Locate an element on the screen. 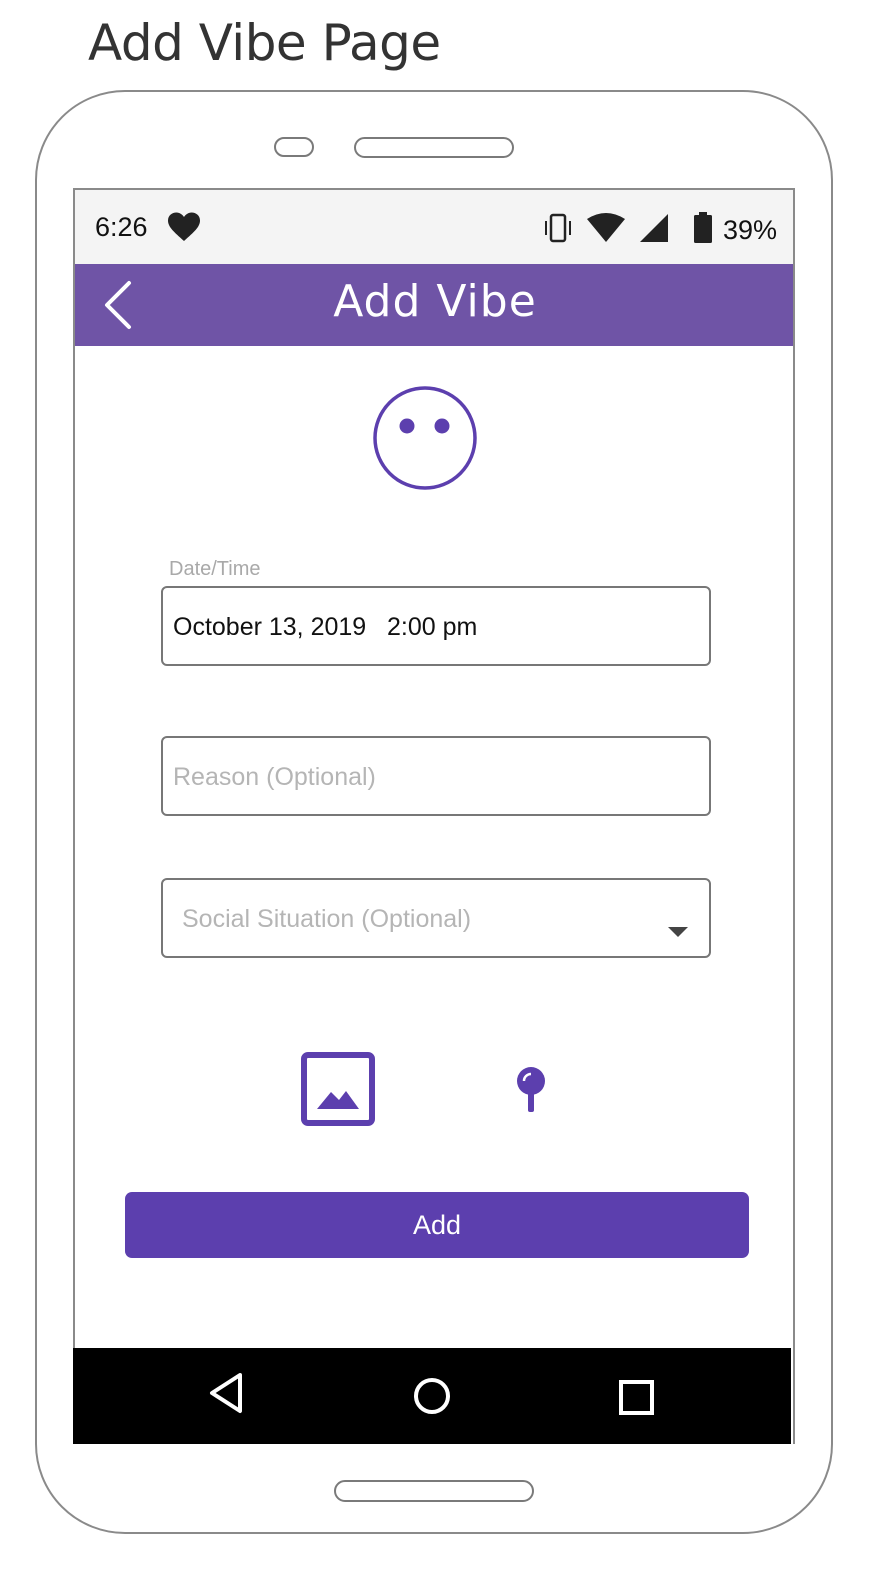 The image size is (892, 1574). back-triangle-icon is located at coordinates (226, 1395).